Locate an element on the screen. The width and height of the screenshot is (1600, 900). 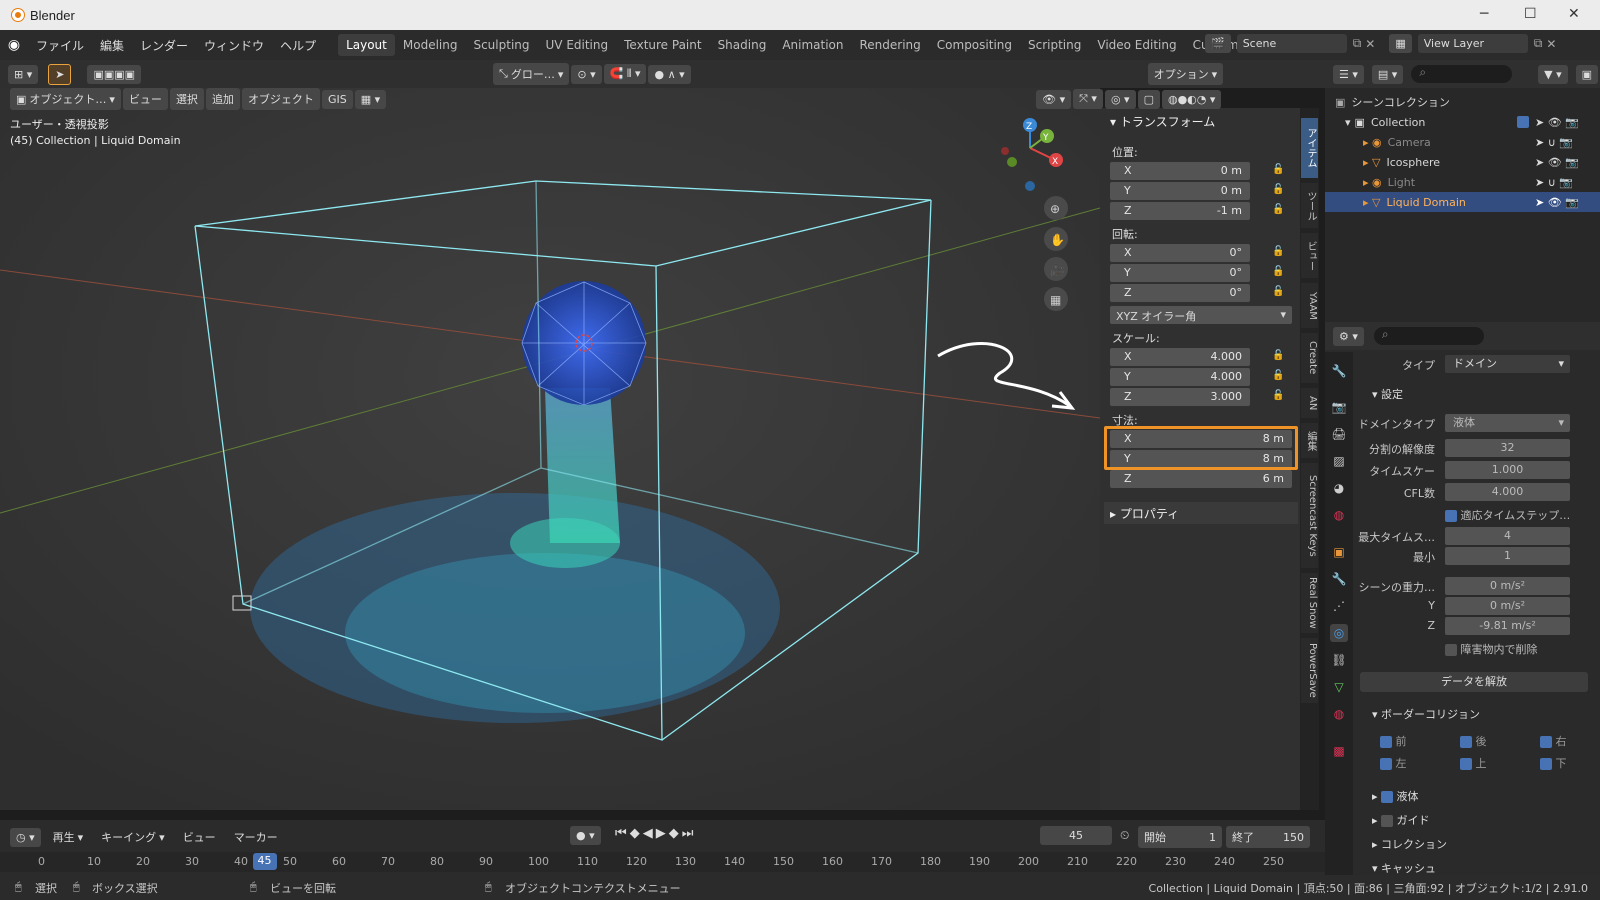
tab-rendering: Rendering is located at coordinates (890, 45).